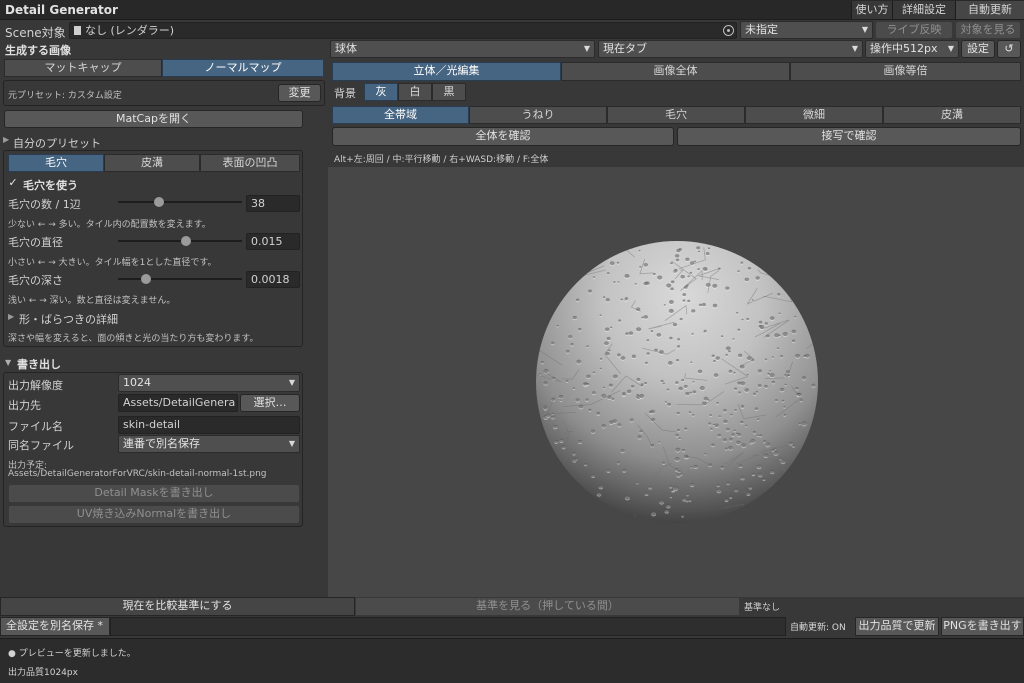 Image resolution: width=1024 pixels, height=683 pixels. I want to click on view-baseline-button: 基準を見る（押している間）, so click(547, 606).